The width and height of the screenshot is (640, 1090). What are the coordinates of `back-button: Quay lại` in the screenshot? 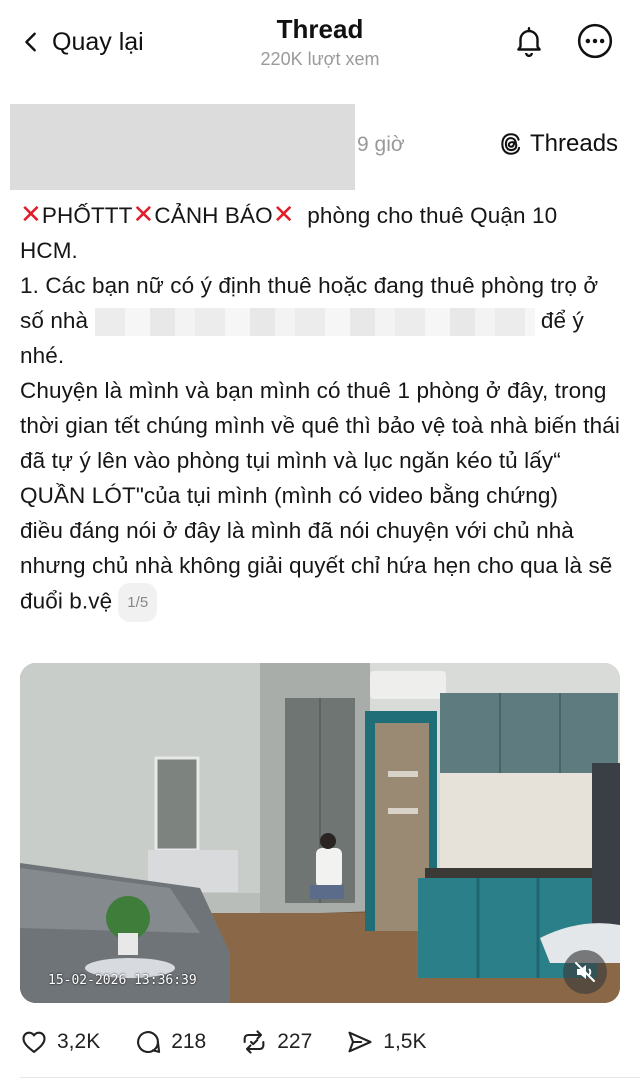 It's located at (82, 42).